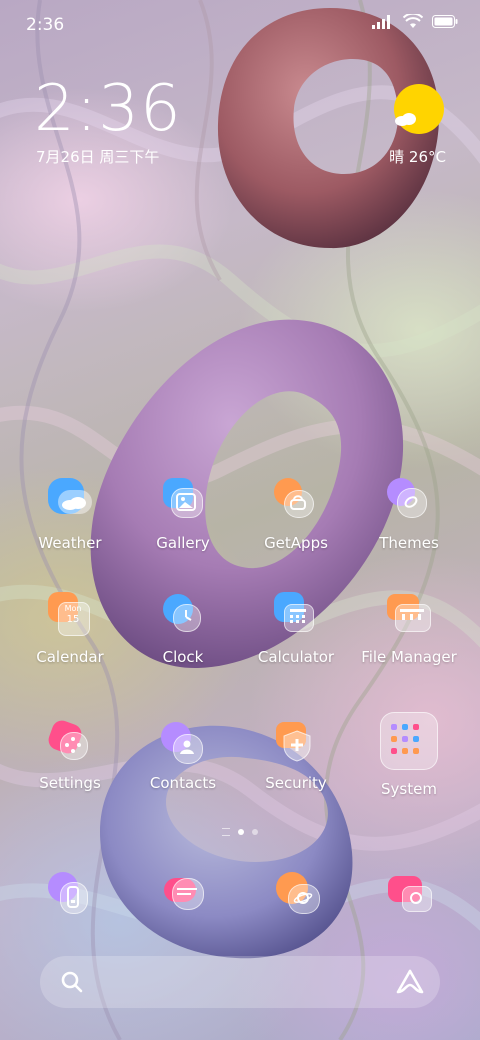  What do you see at coordinates (381, 21) in the screenshot?
I see `signal-icon` at bounding box center [381, 21].